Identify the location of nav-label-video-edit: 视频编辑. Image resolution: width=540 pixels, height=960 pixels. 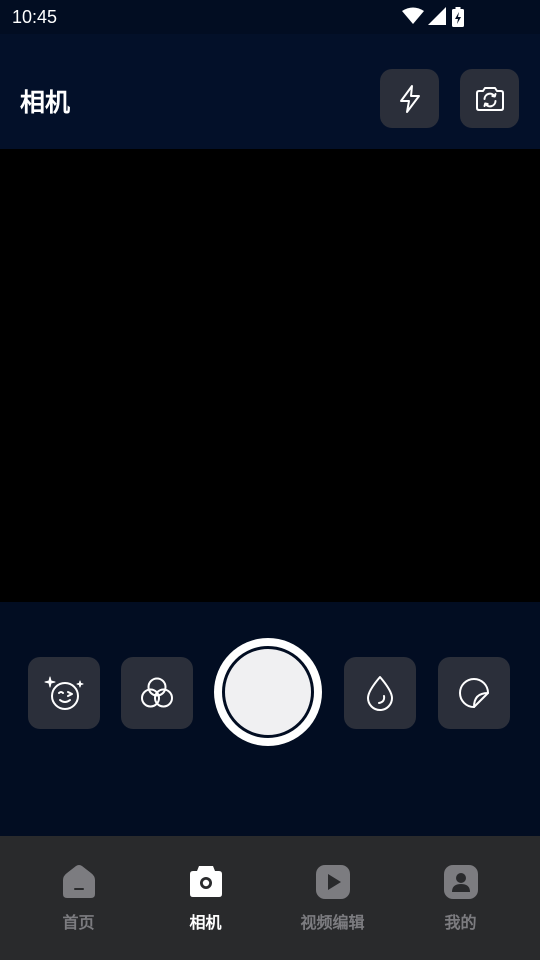
(332, 922).